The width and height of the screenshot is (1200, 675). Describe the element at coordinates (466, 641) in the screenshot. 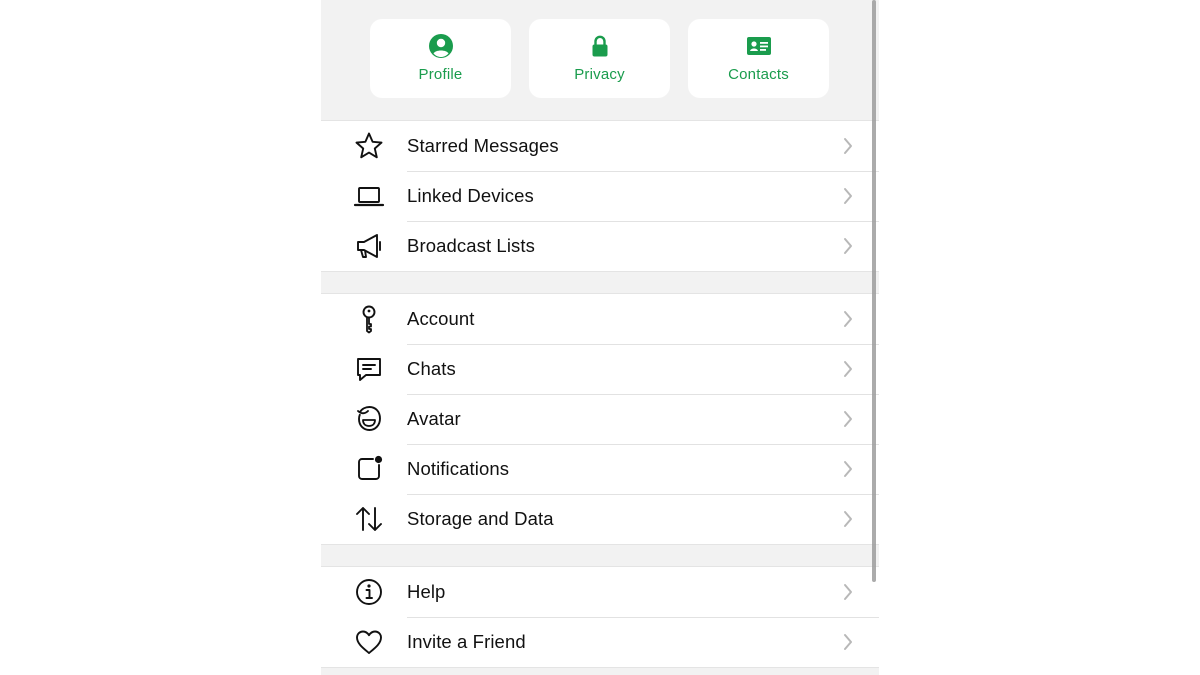

I see `row-label: Invite a Friend` at that location.